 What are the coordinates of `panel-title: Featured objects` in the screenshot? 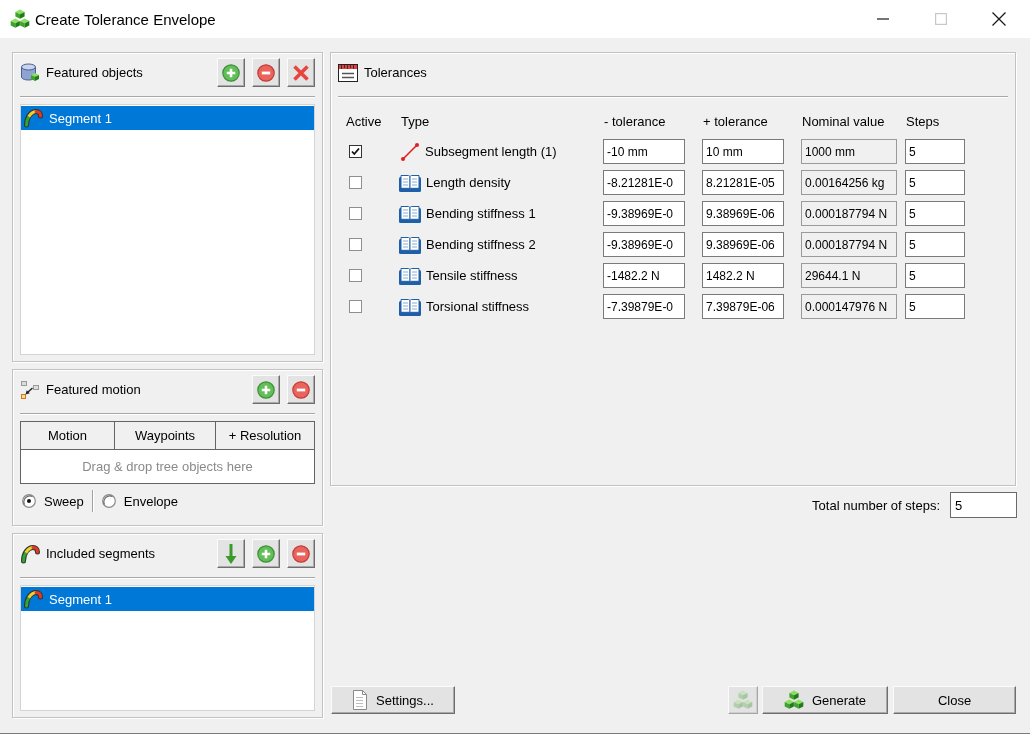 It's located at (95, 72).